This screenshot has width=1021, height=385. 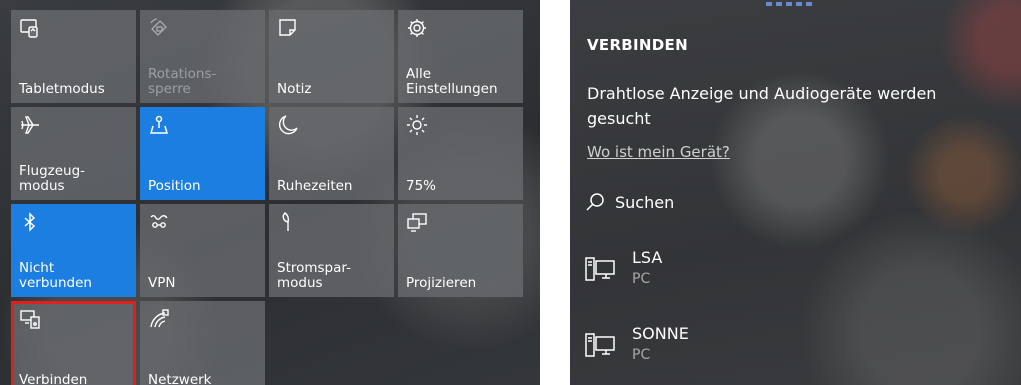 I want to click on vpn-icon, so click(x=159, y=222).